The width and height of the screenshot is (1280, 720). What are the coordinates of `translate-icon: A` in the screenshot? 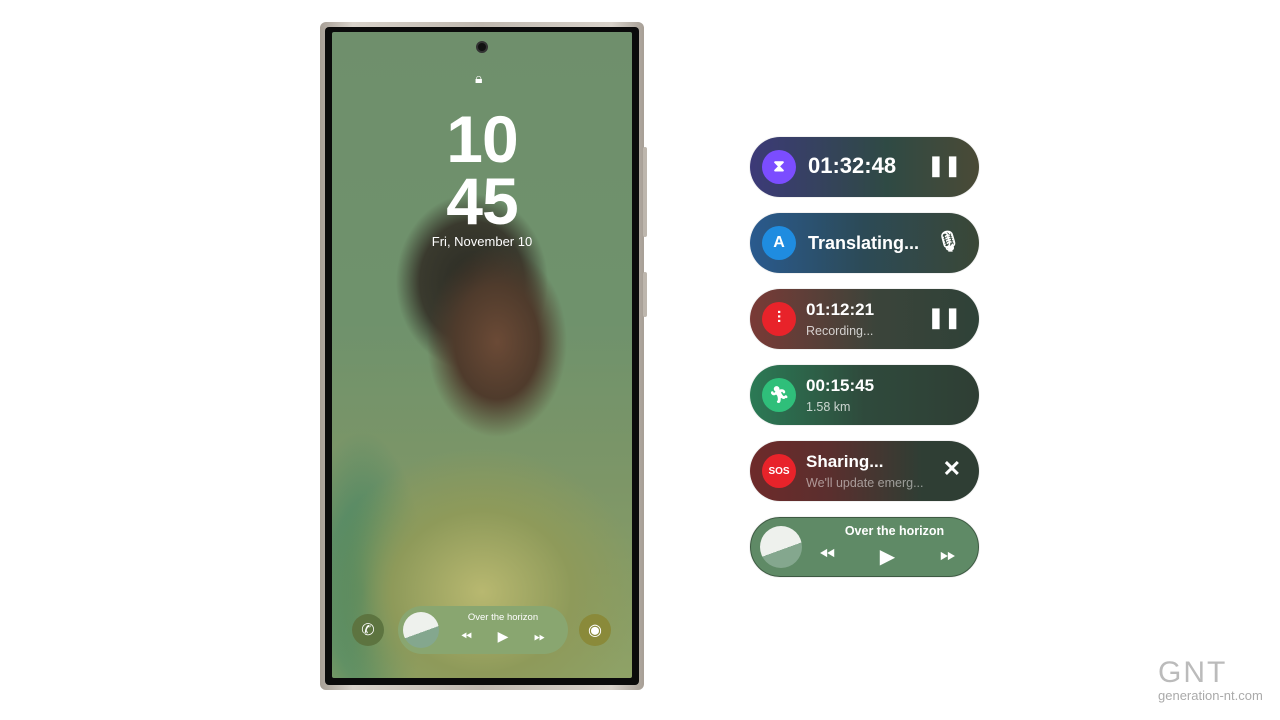 It's located at (779, 243).